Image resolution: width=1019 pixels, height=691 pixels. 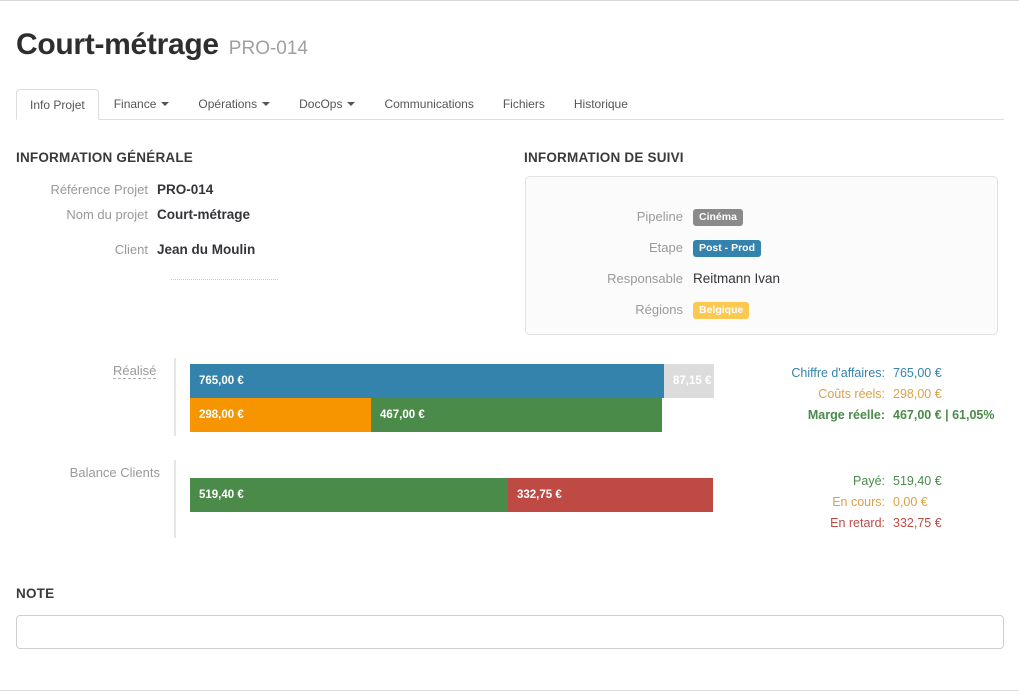 I want to click on field-label: Client, so click(x=131, y=249).